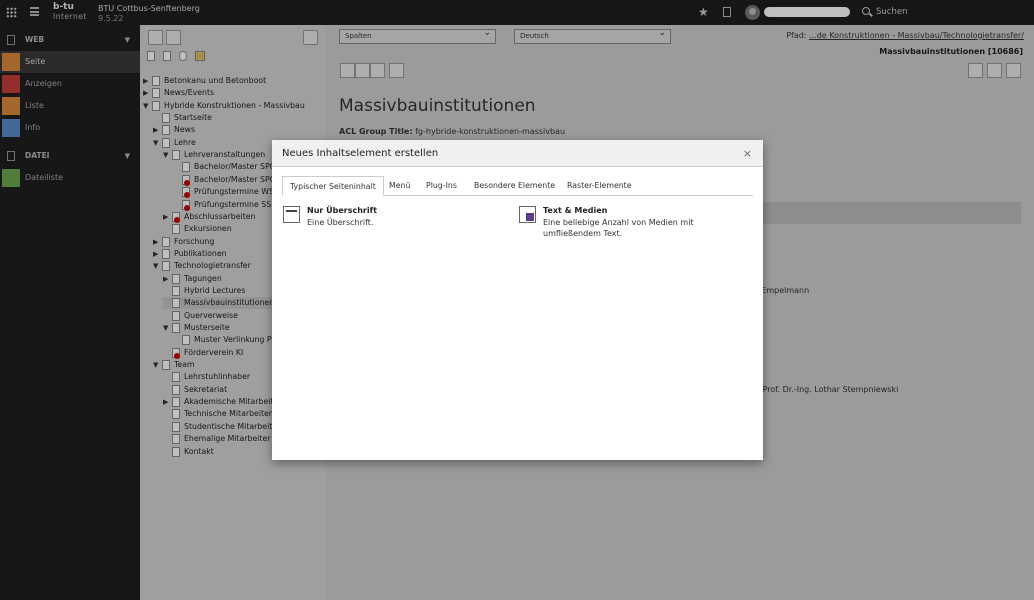 This screenshot has width=1034, height=600. What do you see at coordinates (393, 224) in the screenshot?
I see `wizard-item-header: Nur Überschrift Eine Überschrift.` at bounding box center [393, 224].